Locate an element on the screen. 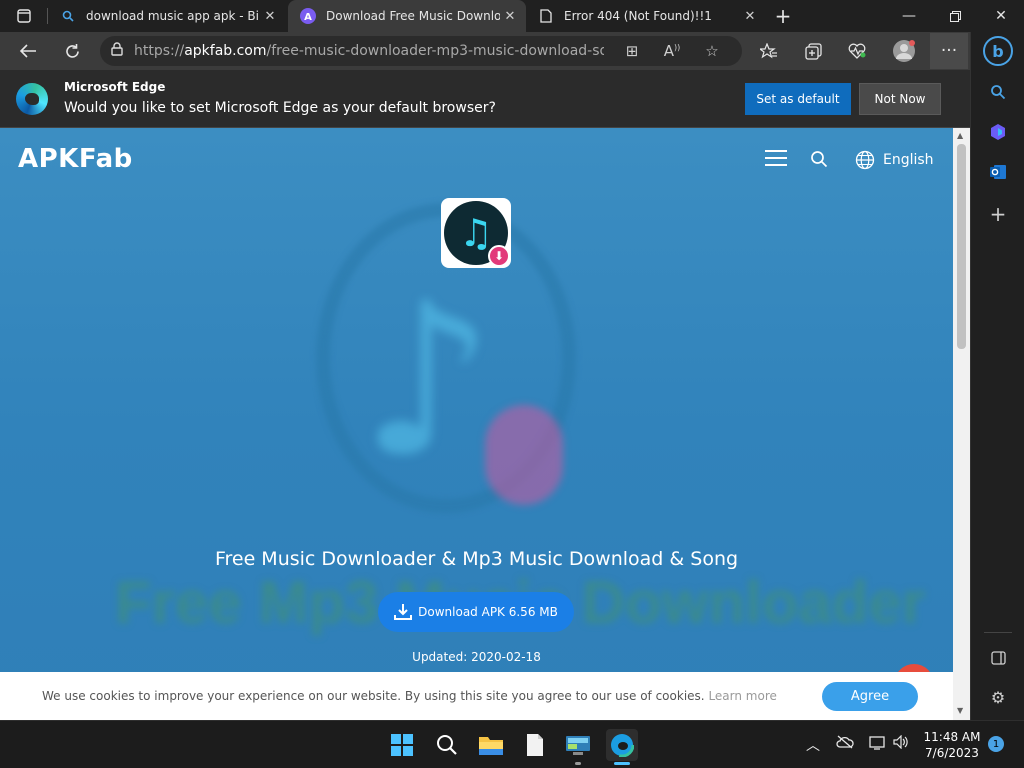  app-icon: ♫ ⬇ is located at coordinates (476, 233).